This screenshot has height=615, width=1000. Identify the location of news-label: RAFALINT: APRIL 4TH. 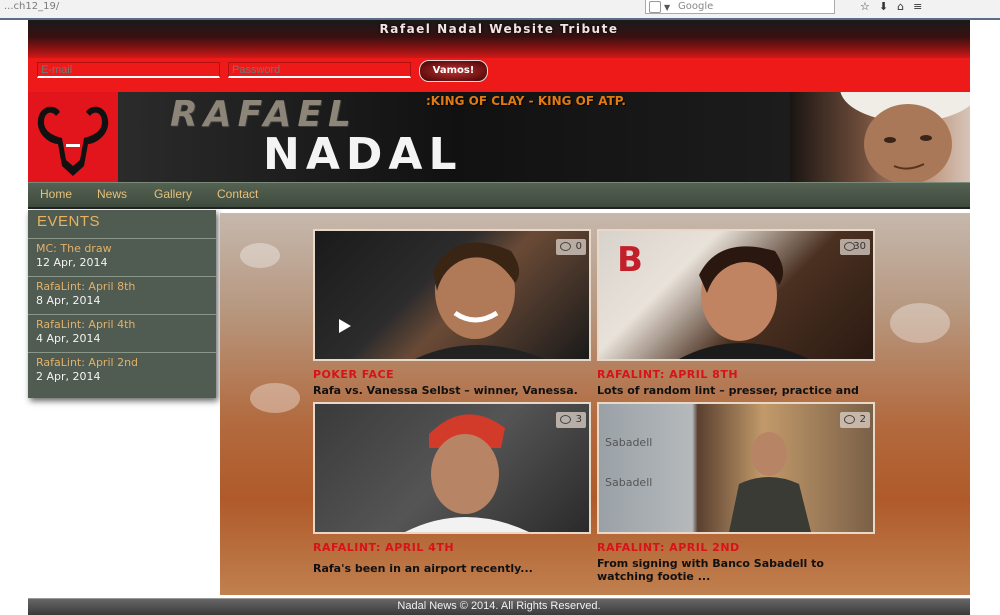
(383, 547).